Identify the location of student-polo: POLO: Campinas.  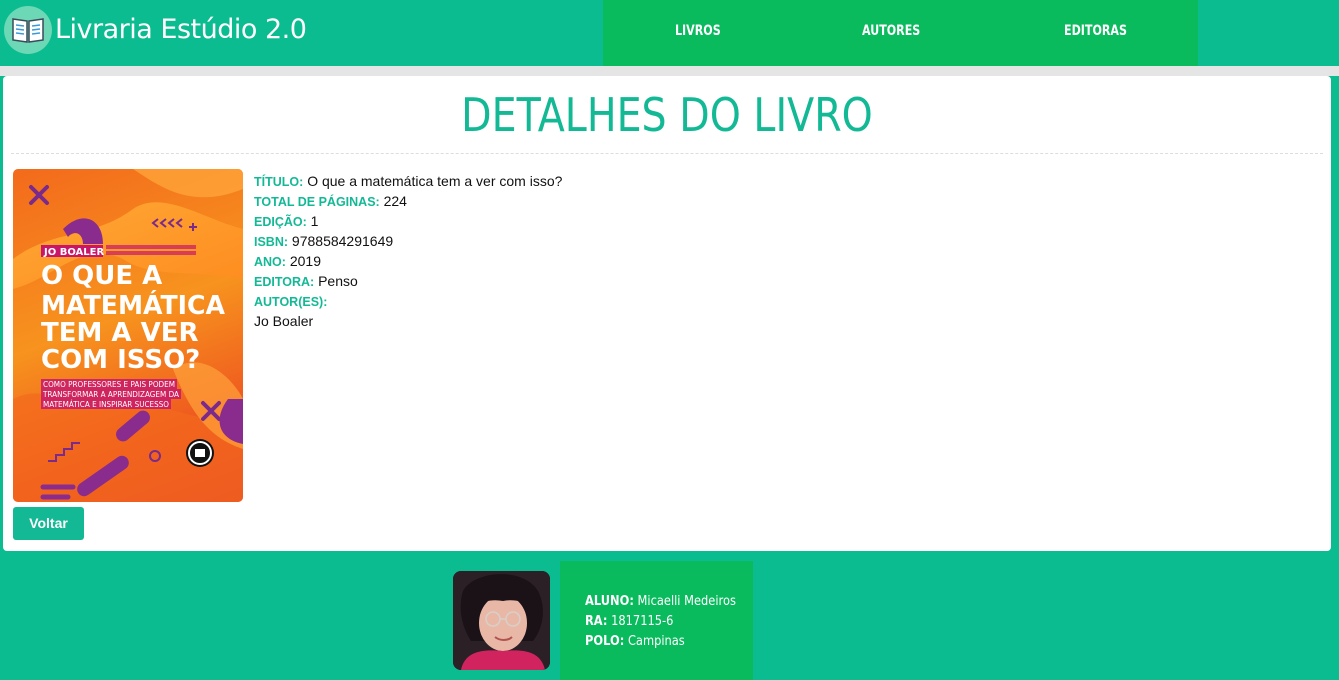
(660, 642).